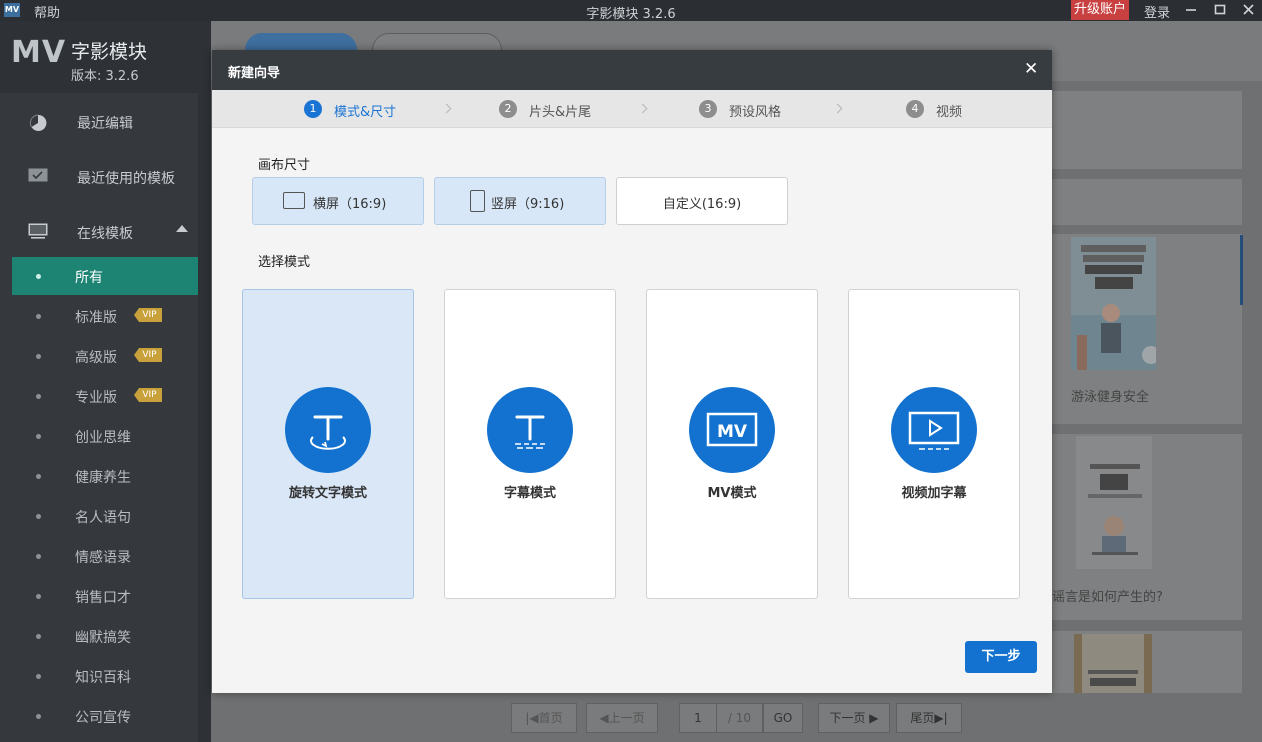 The width and height of the screenshot is (1262, 742). What do you see at coordinates (96, 358) in the screenshot?
I see `category-label: 高级版` at bounding box center [96, 358].